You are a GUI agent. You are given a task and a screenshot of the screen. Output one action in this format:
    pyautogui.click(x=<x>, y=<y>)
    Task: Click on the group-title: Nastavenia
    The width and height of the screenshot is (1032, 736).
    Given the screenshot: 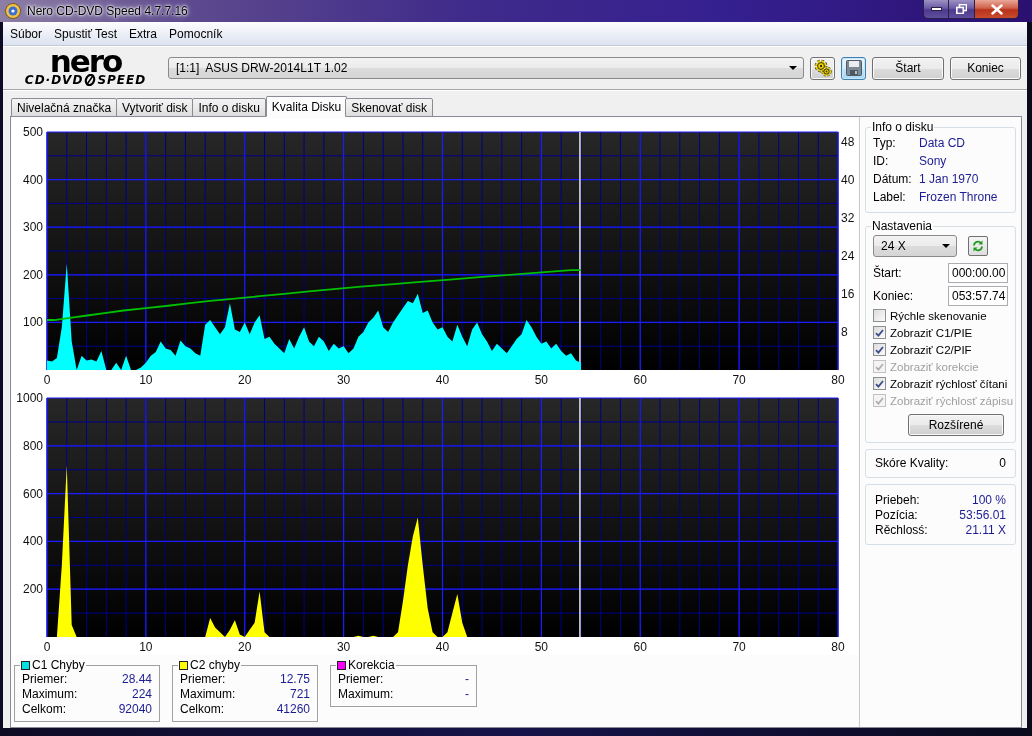 What is the action you would take?
    pyautogui.click(x=902, y=226)
    